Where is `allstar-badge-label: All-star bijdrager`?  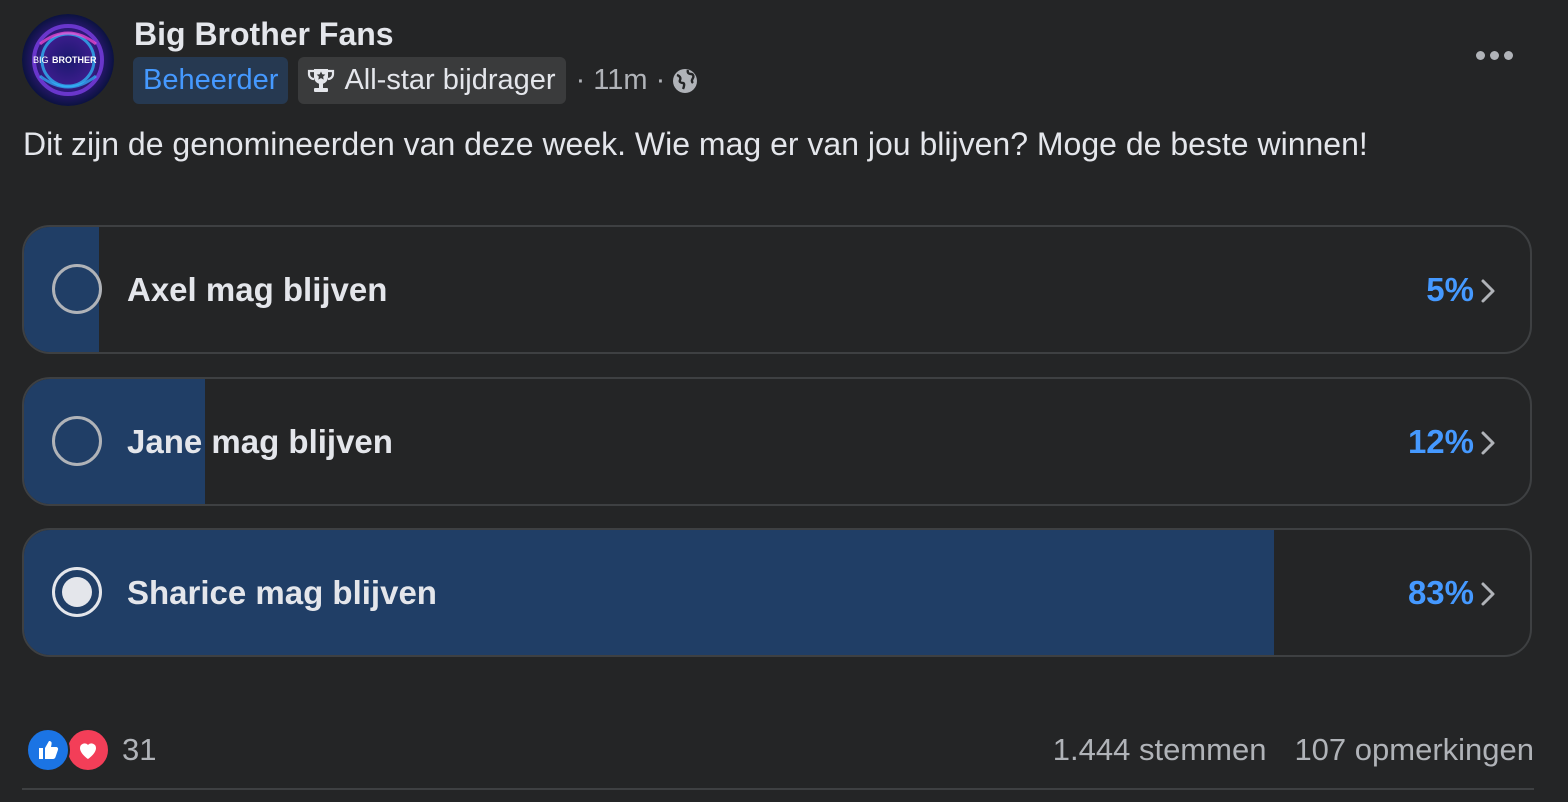
allstar-badge-label: All-star bijdrager is located at coordinates (450, 80).